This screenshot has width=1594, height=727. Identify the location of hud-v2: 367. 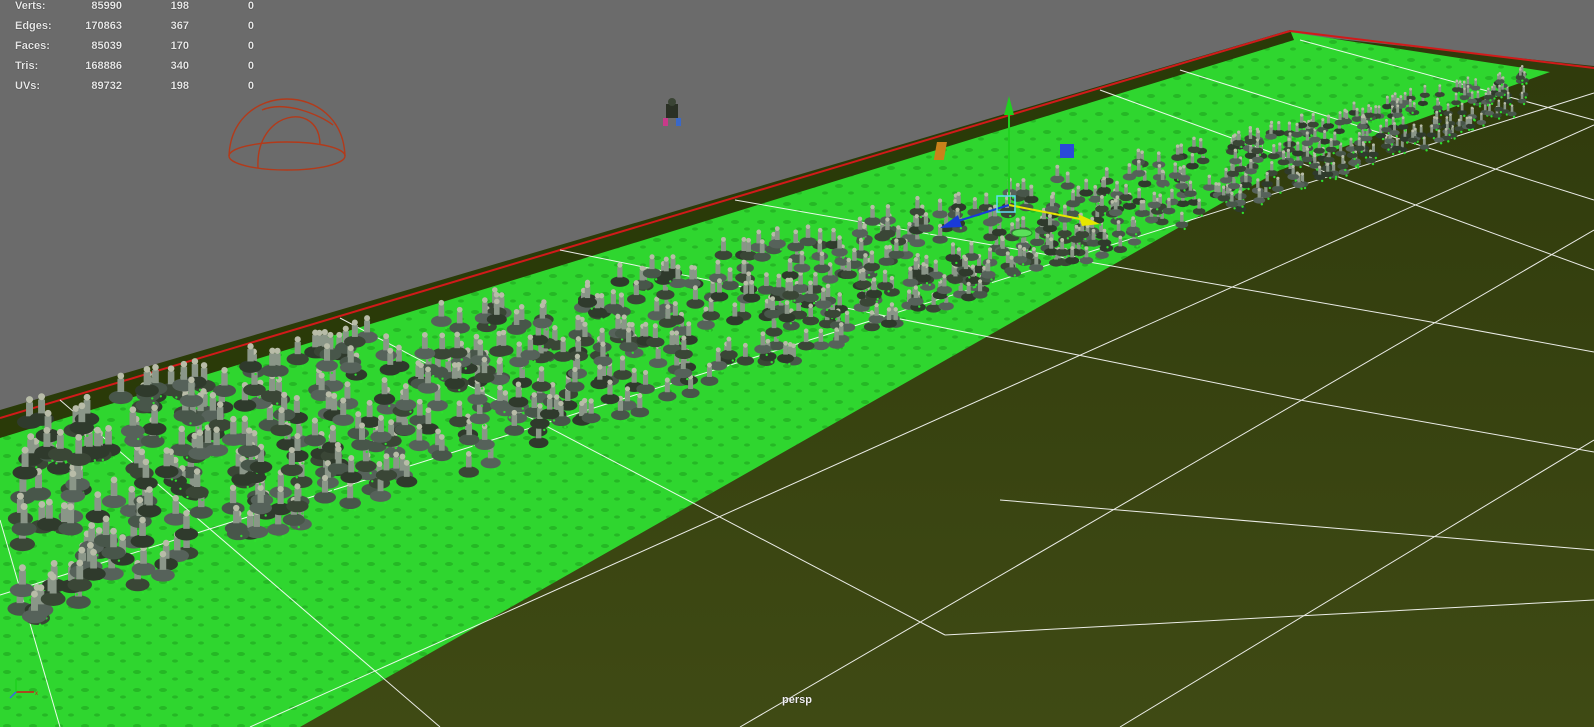
(179, 26).